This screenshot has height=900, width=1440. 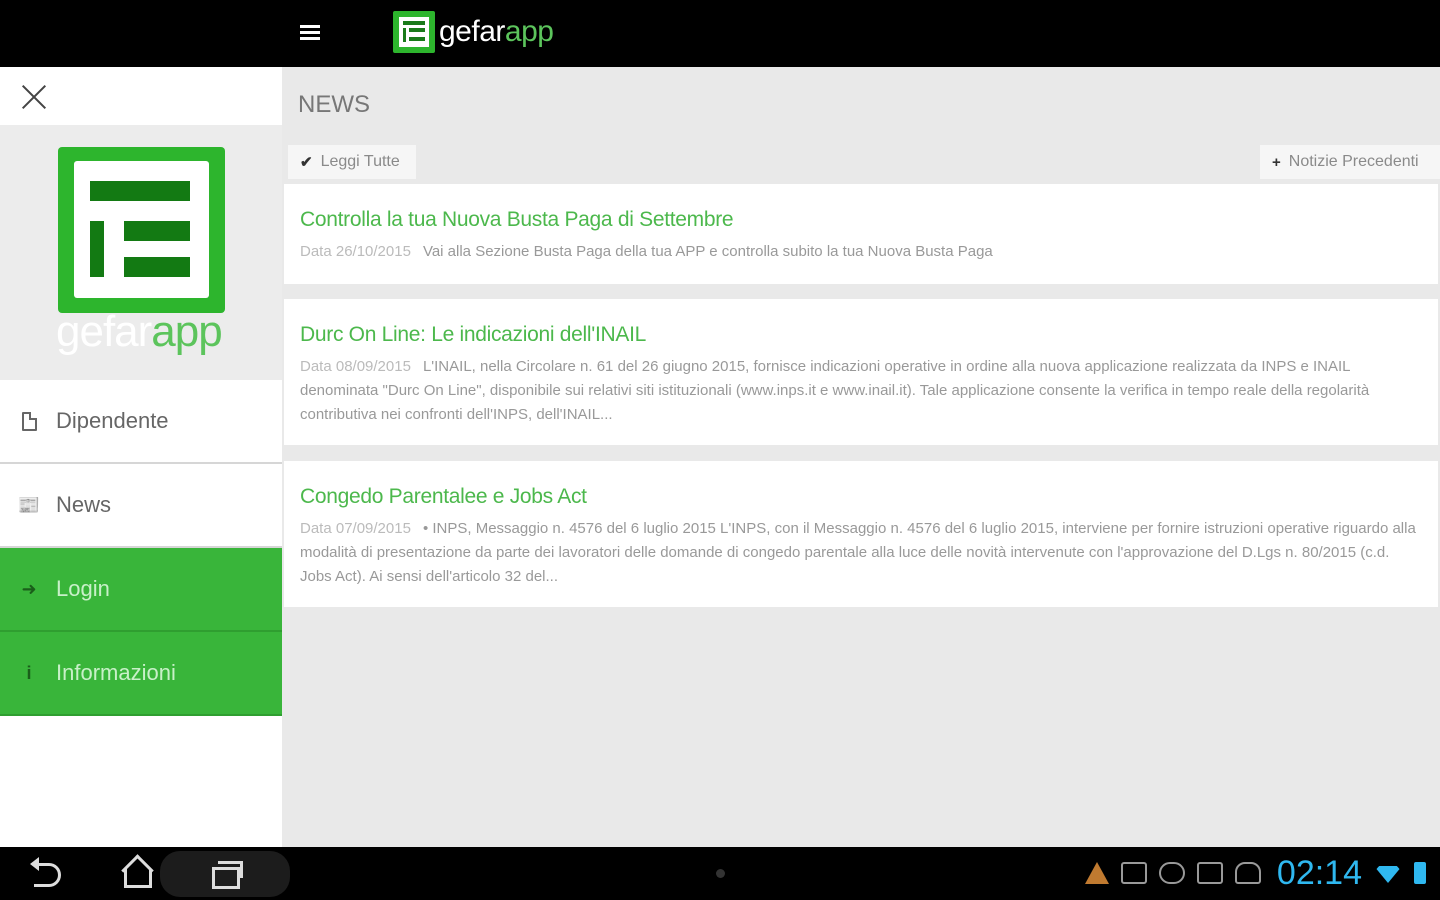 What do you see at coordinates (360, 161) in the screenshot?
I see `read-all-label: Leggi Tutte` at bounding box center [360, 161].